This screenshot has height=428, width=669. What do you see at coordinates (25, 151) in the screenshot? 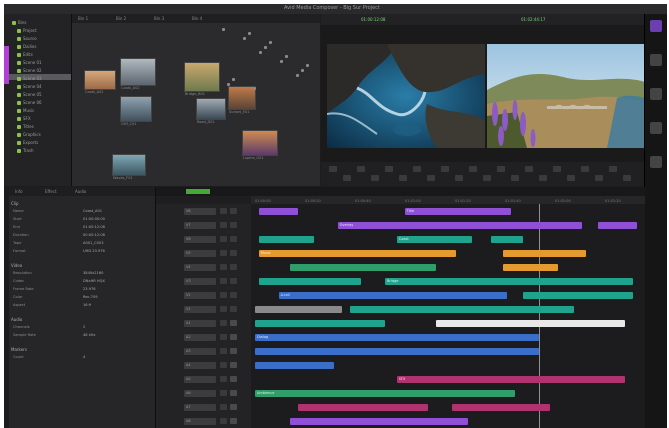
I see `bin-item: Trash` at bounding box center [25, 151].